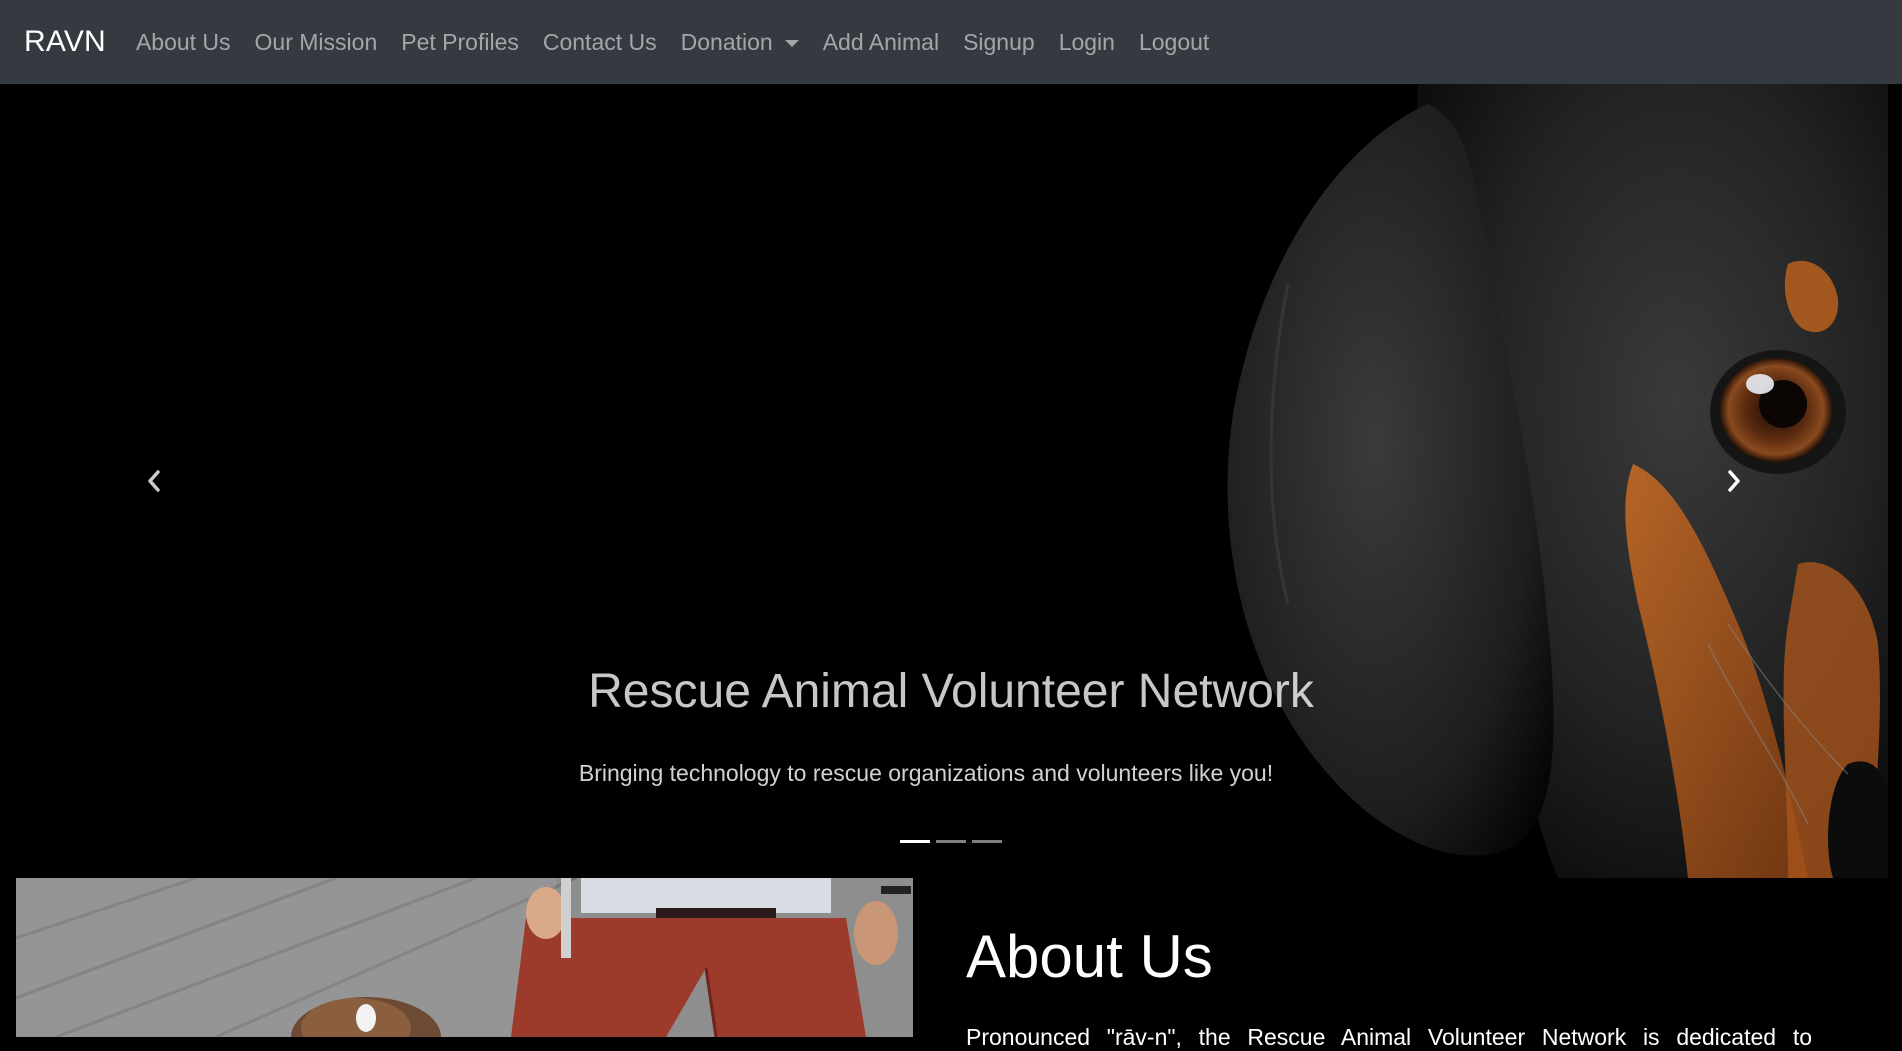 The width and height of the screenshot is (1902, 1051). What do you see at coordinates (460, 42) in the screenshot?
I see `nav-link-pet-profiles: Pet Profiles` at bounding box center [460, 42].